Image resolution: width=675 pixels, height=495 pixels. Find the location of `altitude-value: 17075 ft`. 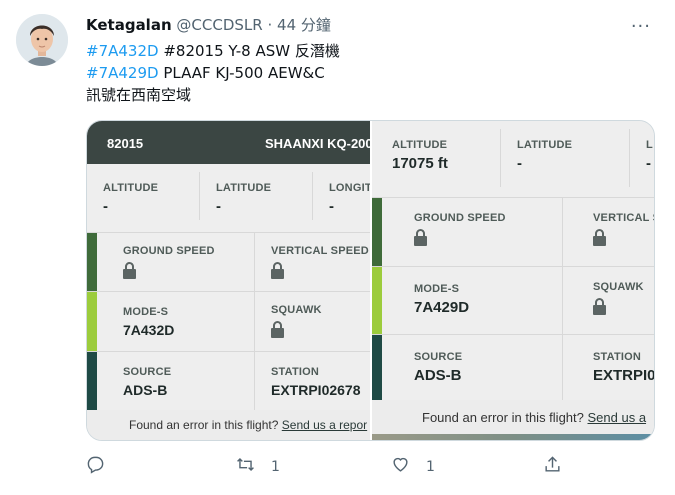

altitude-value: 17075 ft is located at coordinates (420, 163).